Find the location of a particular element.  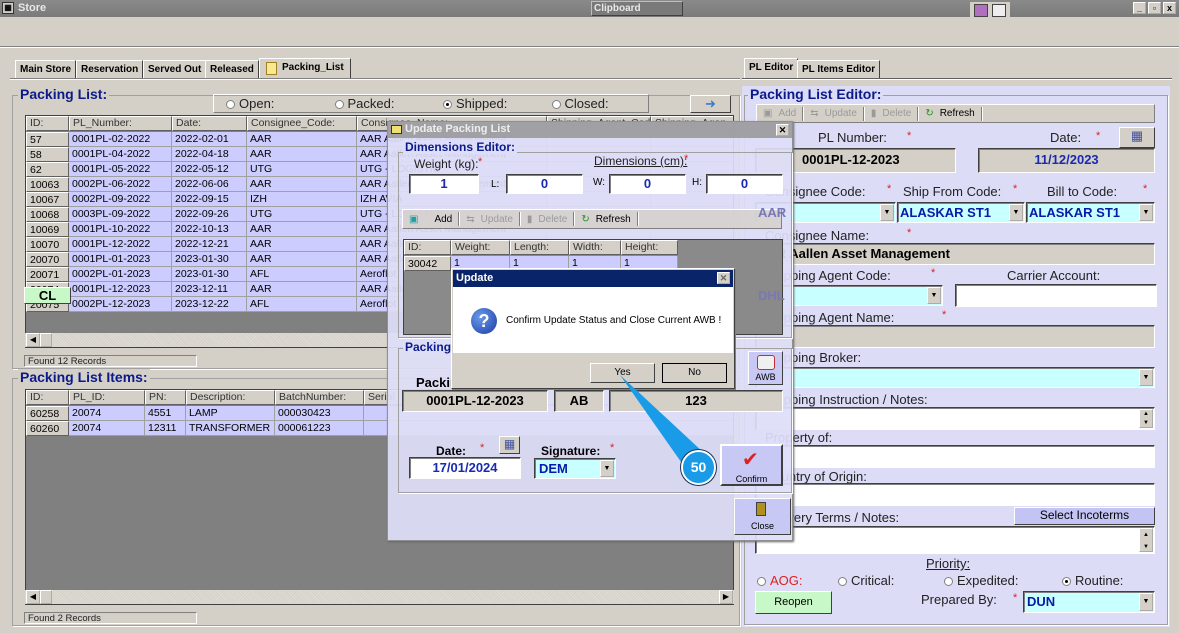

agent-name-field: DHL is located at coordinates (955, 336).